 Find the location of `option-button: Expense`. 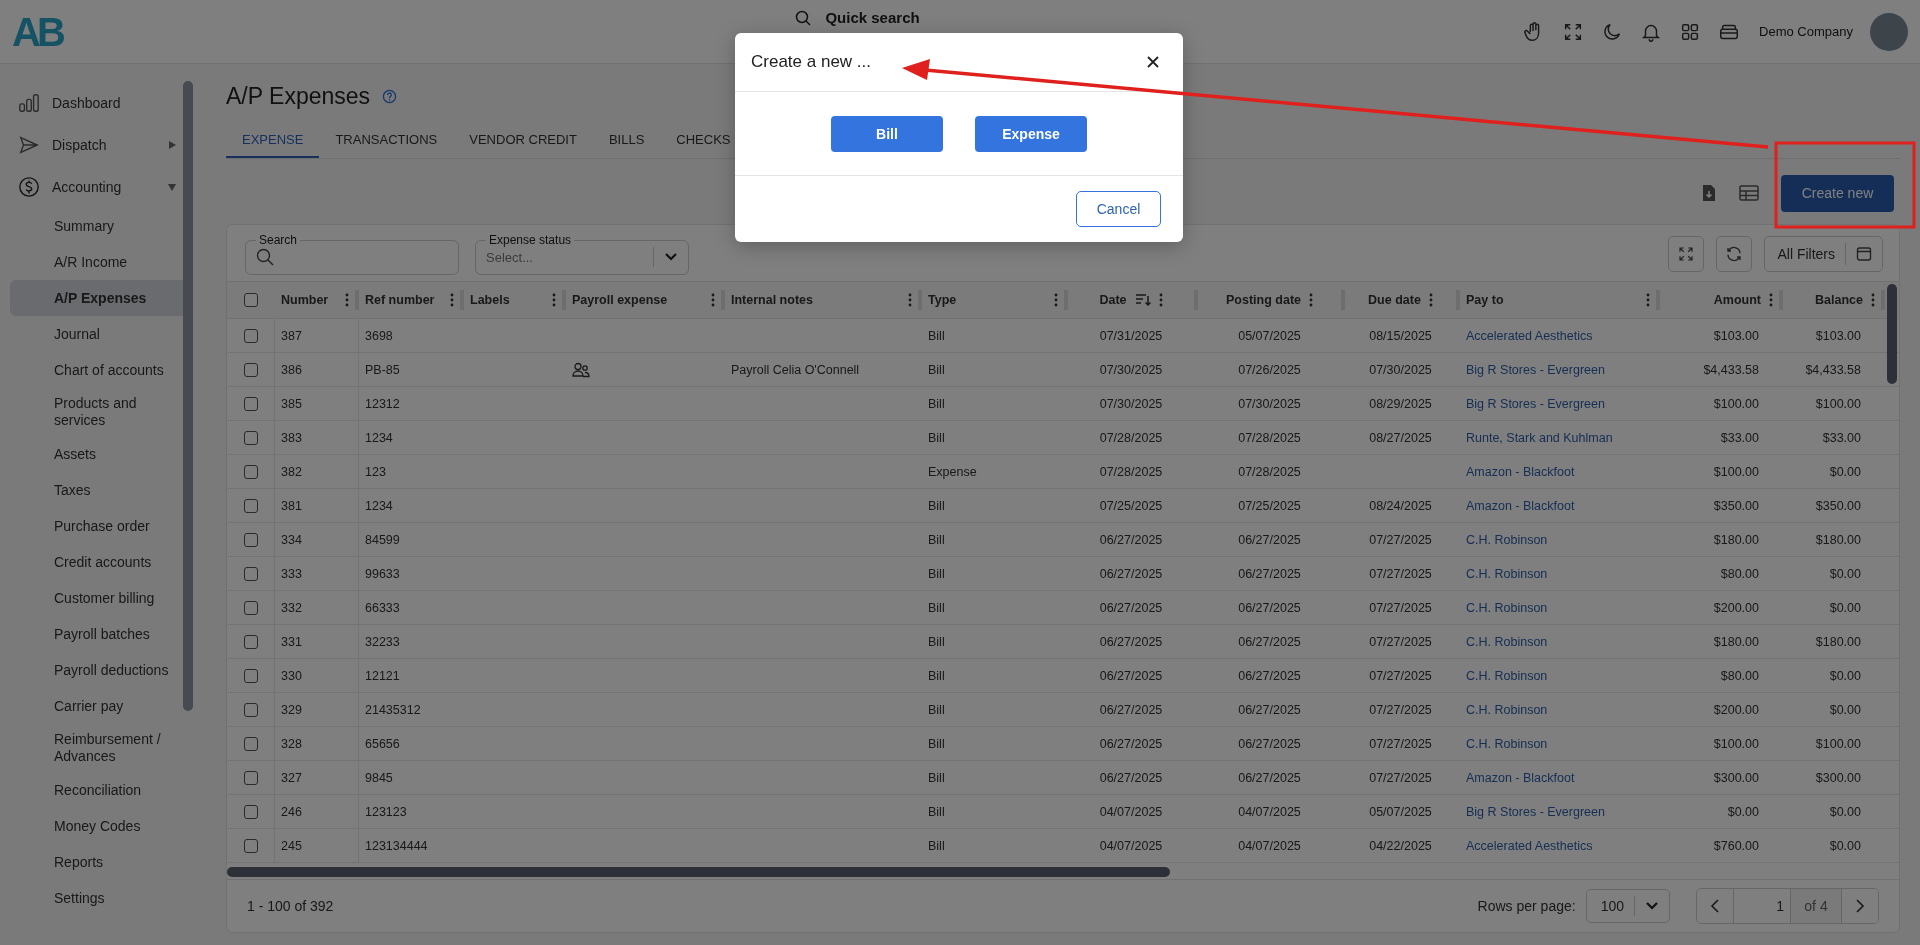

option-button: Expense is located at coordinates (1031, 133).